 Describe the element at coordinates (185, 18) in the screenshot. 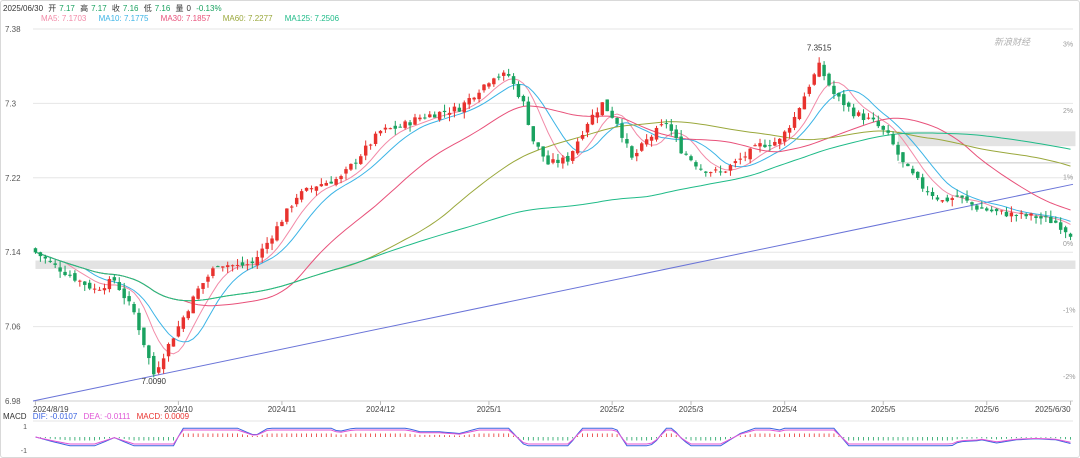

I see `ma30-legend: MA30: 7.1857` at that location.